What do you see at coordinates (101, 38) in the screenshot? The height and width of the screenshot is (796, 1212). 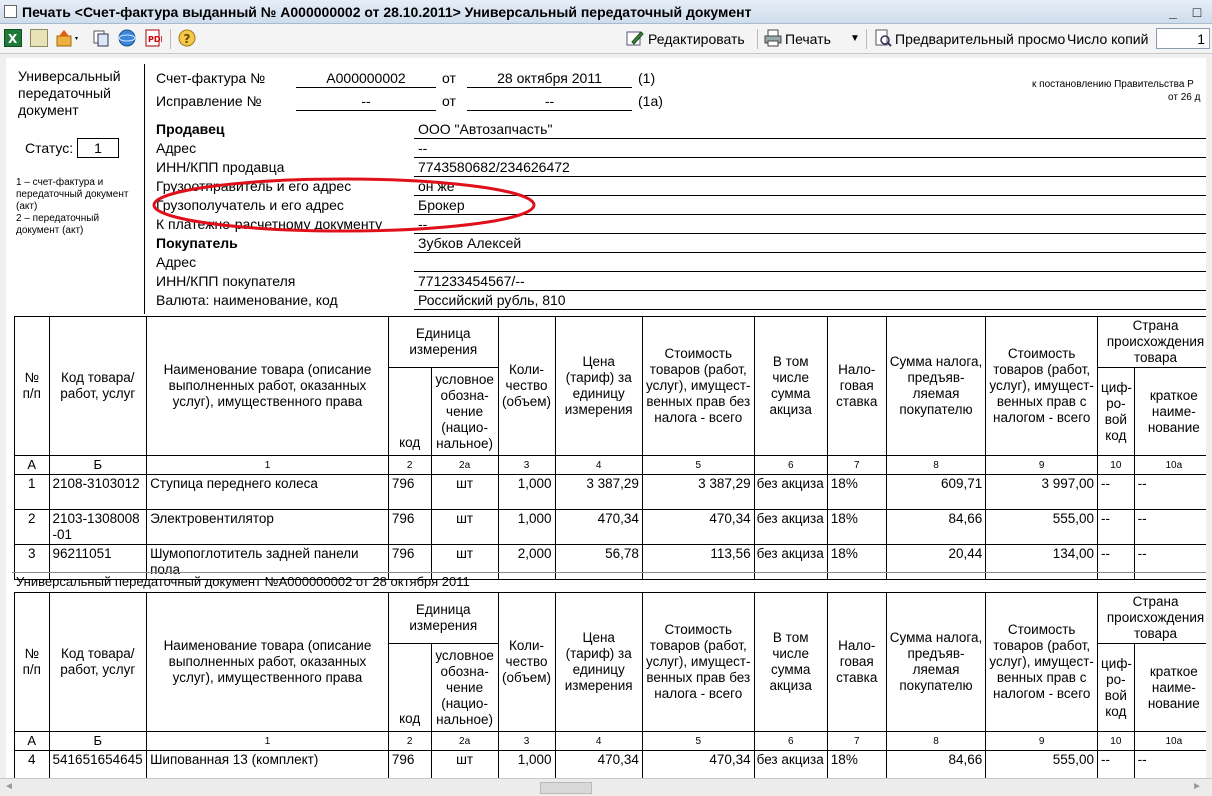 I see `copy-icon` at bounding box center [101, 38].